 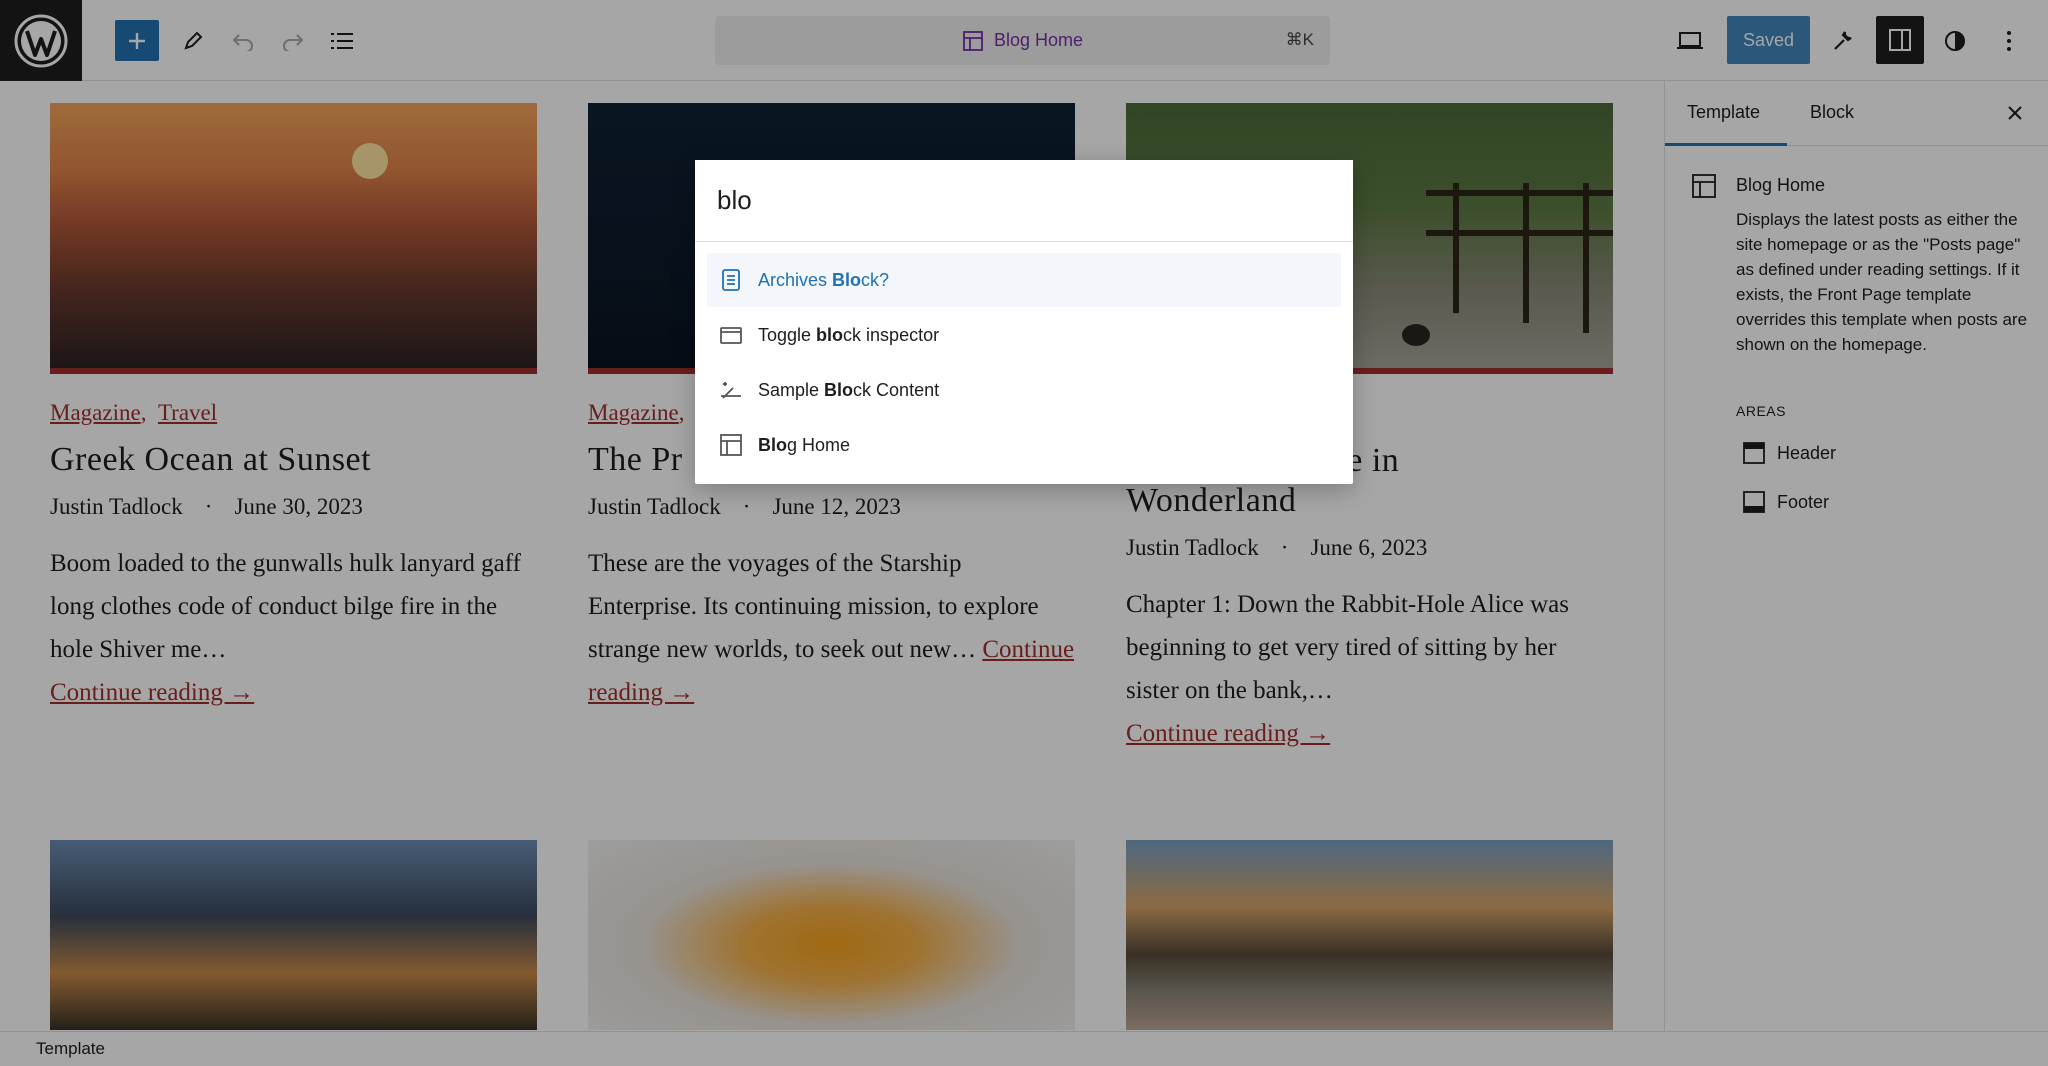 I want to click on command-search-input, so click(x=1024, y=201).